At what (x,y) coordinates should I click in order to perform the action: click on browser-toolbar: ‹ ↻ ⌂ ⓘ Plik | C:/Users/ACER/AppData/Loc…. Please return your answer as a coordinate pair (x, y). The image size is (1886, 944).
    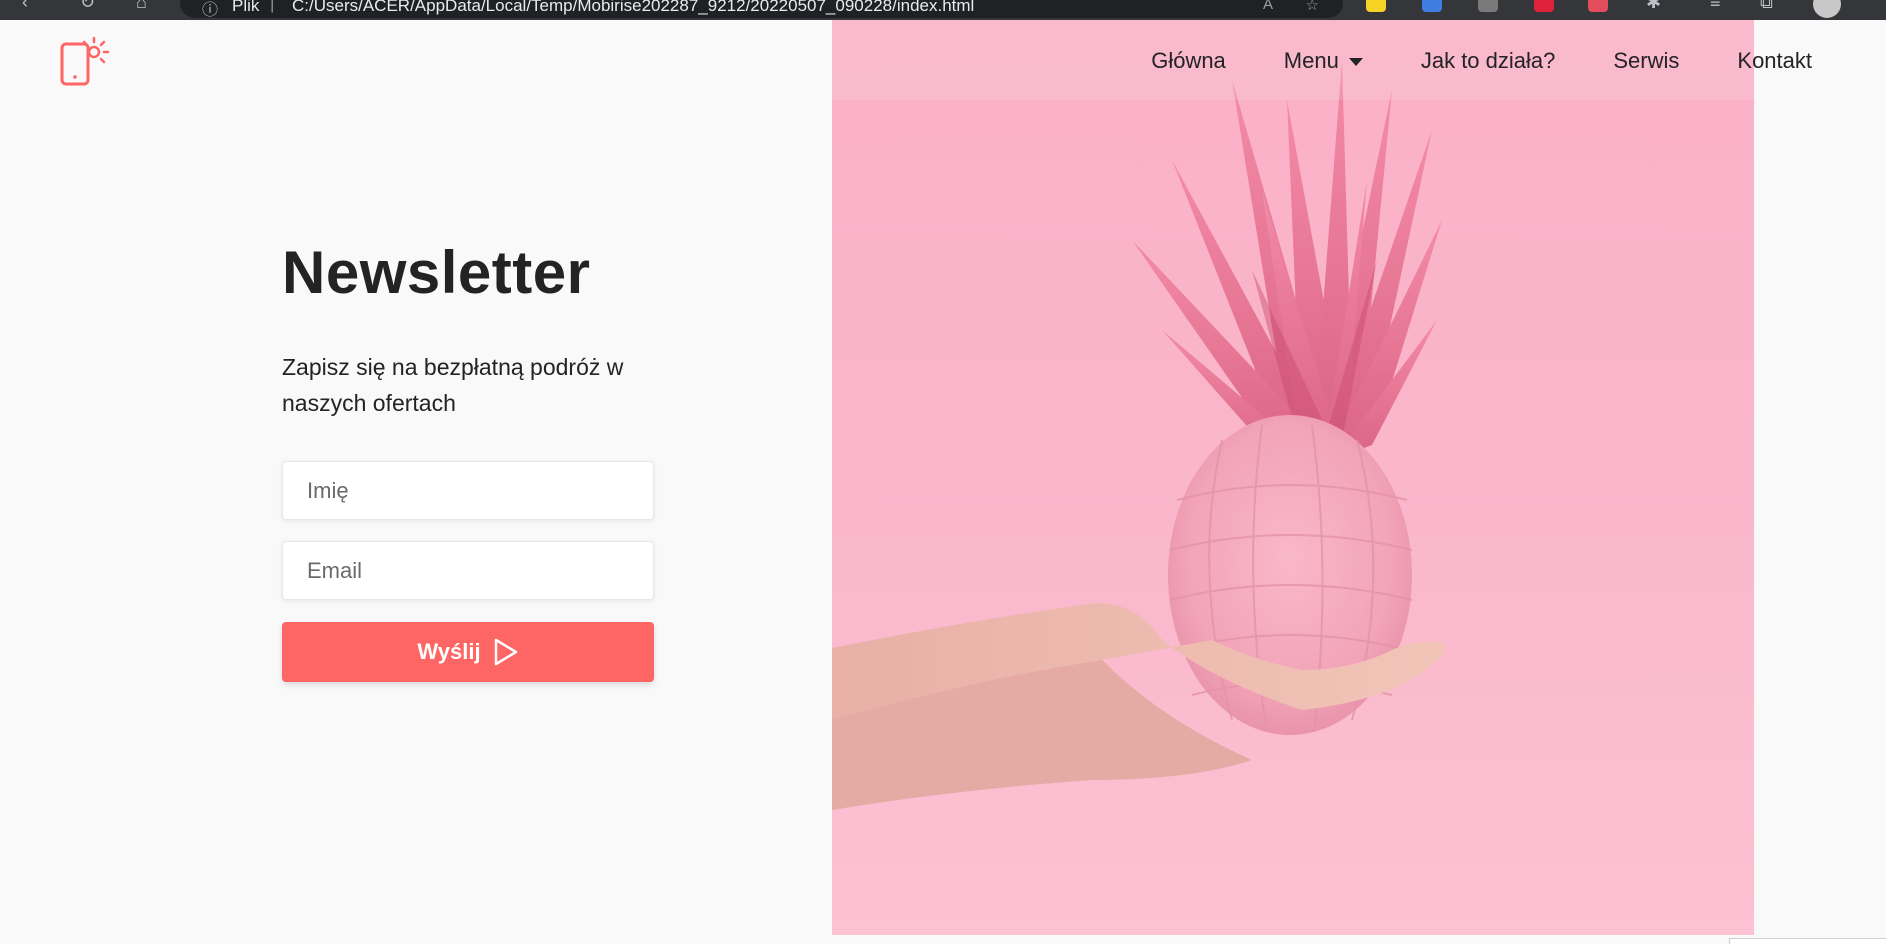
    Looking at the image, I should click on (943, 10).